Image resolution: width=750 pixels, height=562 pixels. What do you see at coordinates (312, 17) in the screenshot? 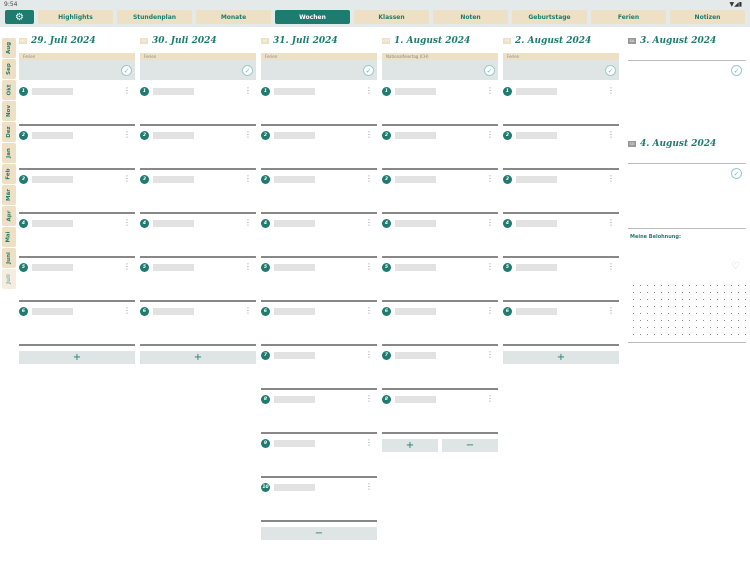
I see `tab-wochen: Wochen` at bounding box center [312, 17].